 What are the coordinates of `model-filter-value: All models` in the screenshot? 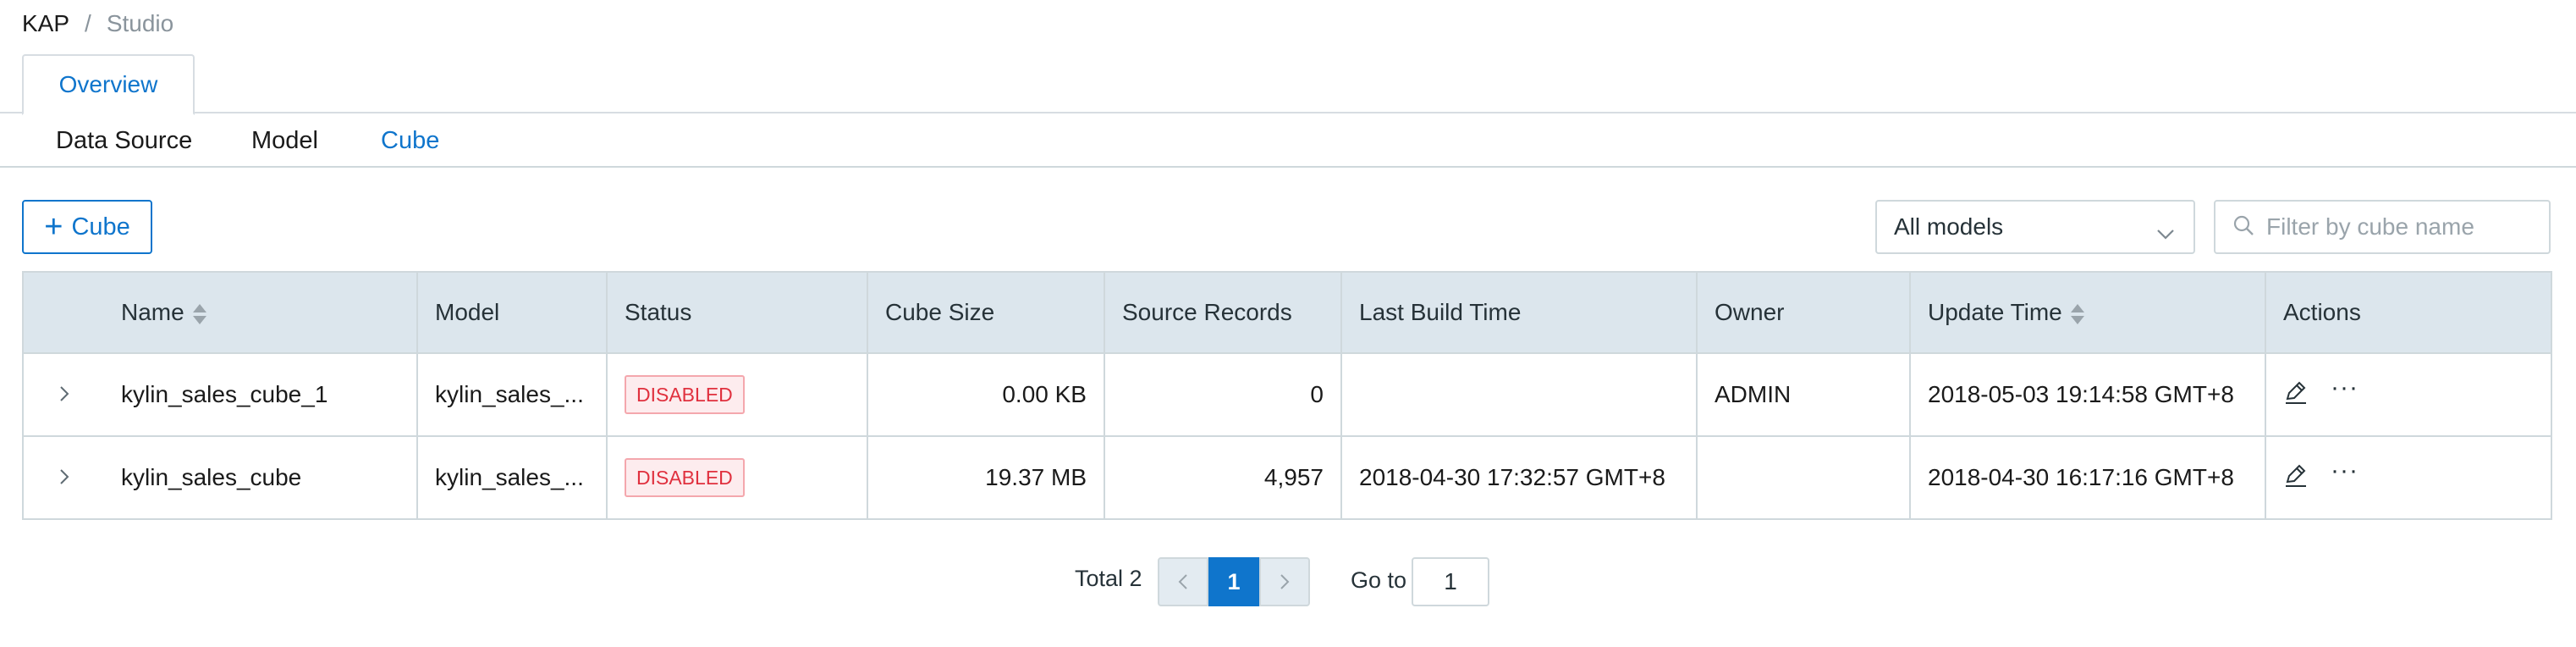 It's located at (1949, 226).